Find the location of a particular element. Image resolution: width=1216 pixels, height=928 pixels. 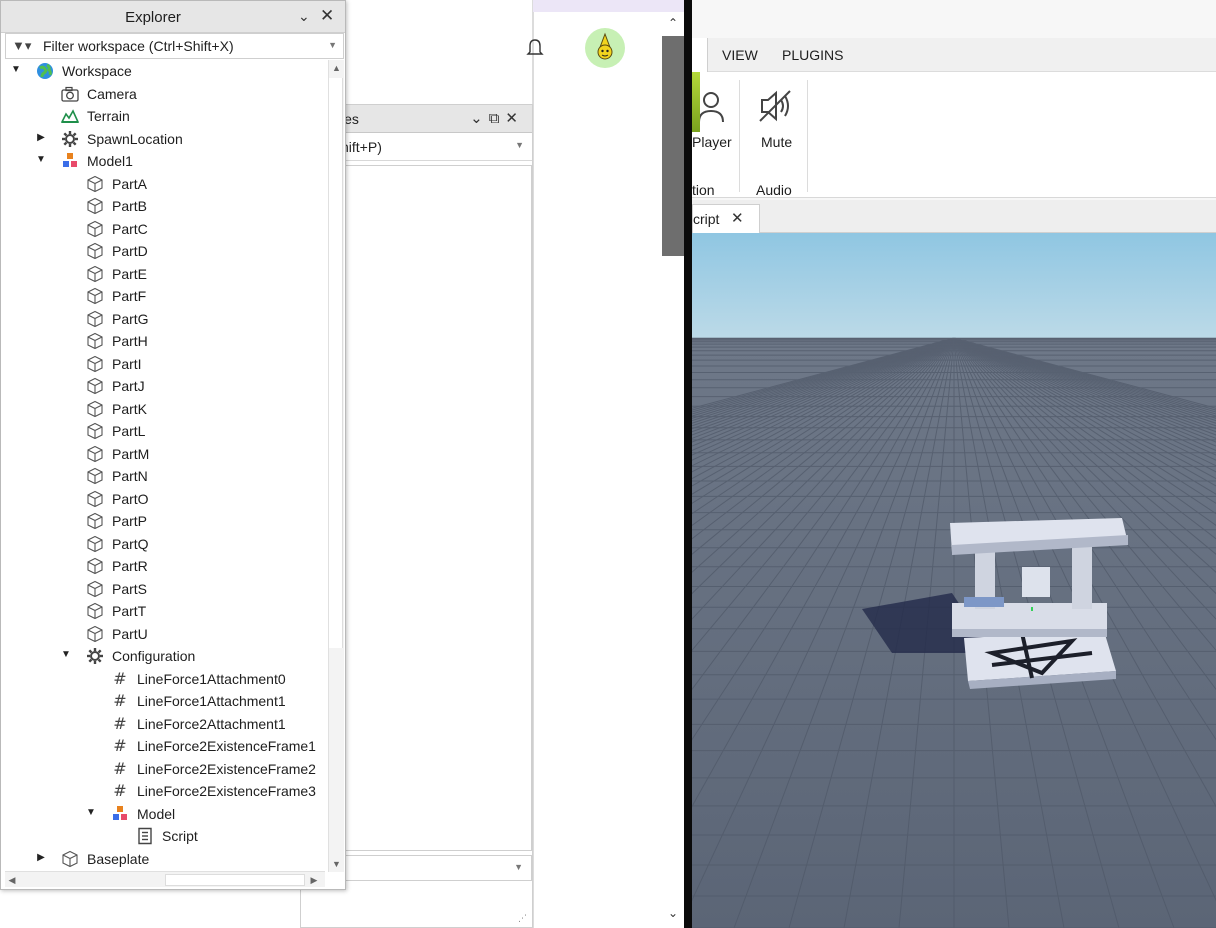

tree-item: ▼ Configuration is located at coordinates (164, 656).